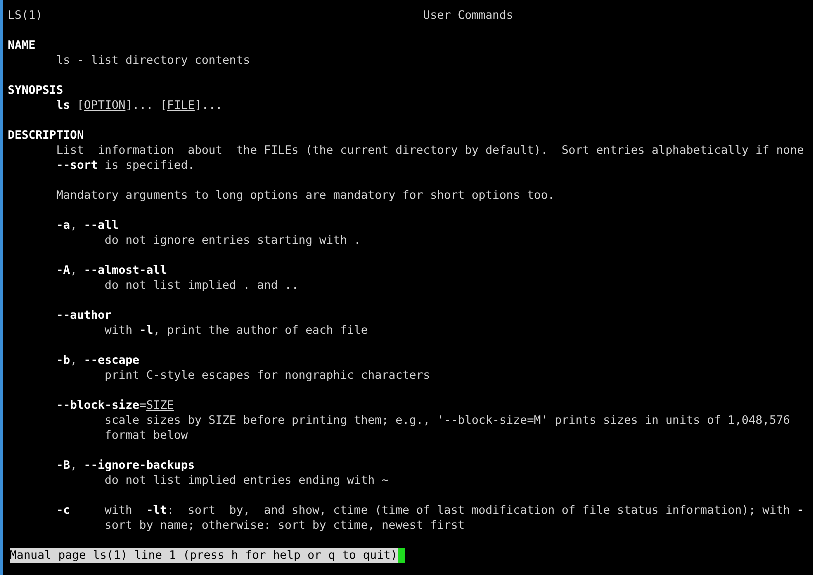  What do you see at coordinates (454, 518) in the screenshot?
I see `option-description: with -lt: sort by, and show, ctime (time of last modification of file status information); with - sort by name; otherwise: sort by ctime, newest first` at bounding box center [454, 518].